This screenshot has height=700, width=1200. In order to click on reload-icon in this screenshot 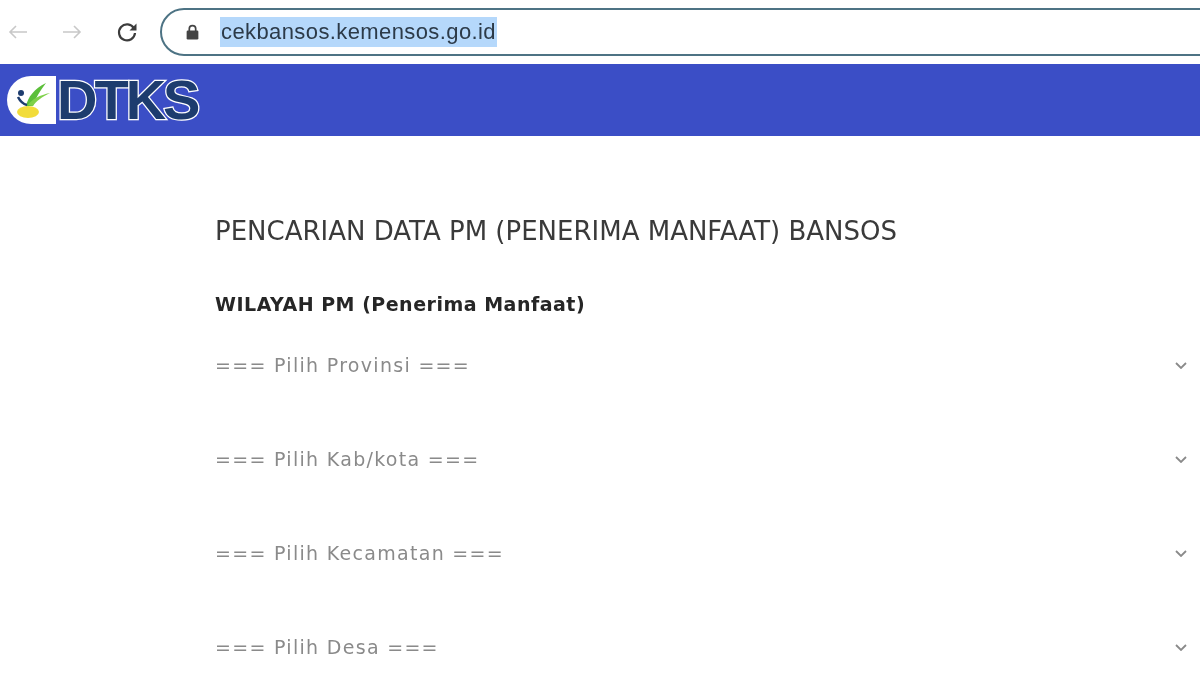, I will do `click(127, 32)`.